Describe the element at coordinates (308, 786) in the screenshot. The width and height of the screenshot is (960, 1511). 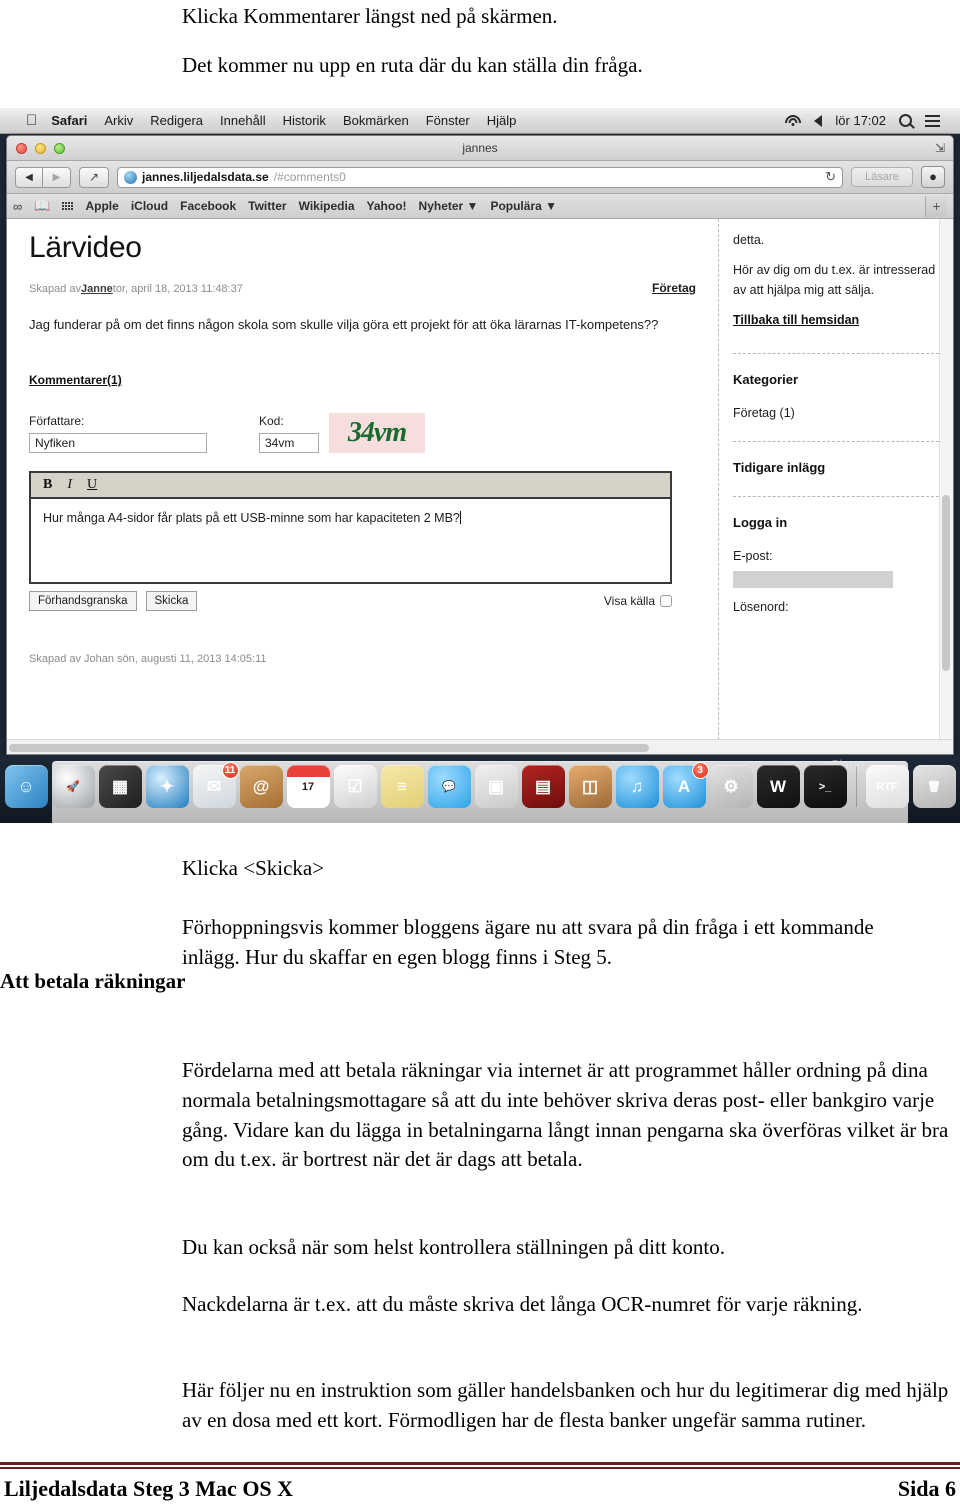
I see `calendar-icon: 17` at that location.